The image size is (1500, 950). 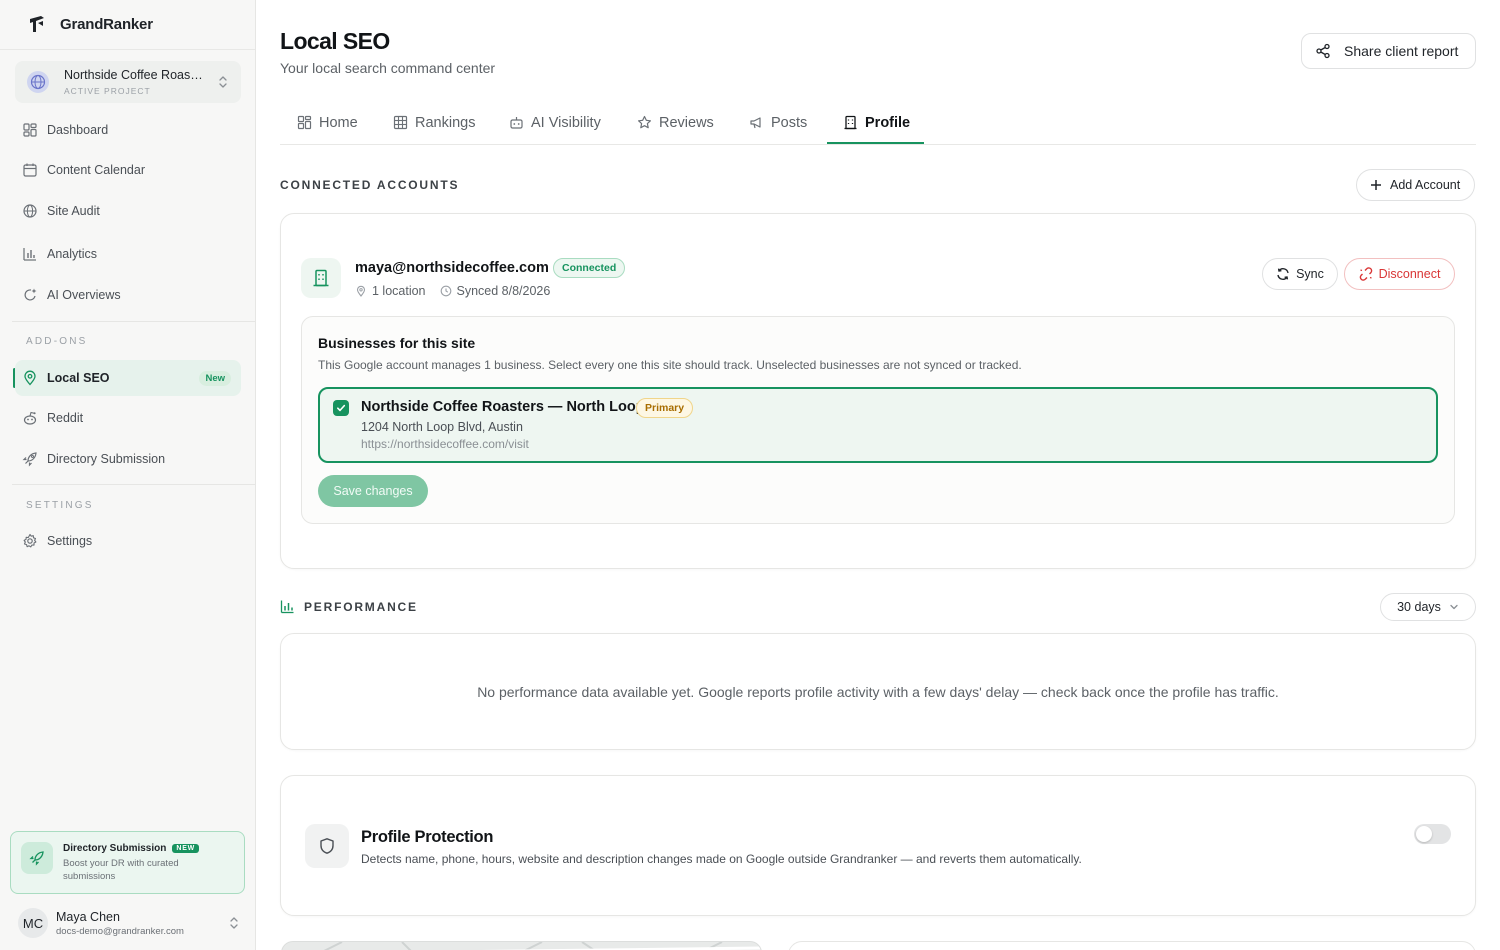 What do you see at coordinates (128, 254) in the screenshot?
I see `sidebar-item-analytics: Analytics` at bounding box center [128, 254].